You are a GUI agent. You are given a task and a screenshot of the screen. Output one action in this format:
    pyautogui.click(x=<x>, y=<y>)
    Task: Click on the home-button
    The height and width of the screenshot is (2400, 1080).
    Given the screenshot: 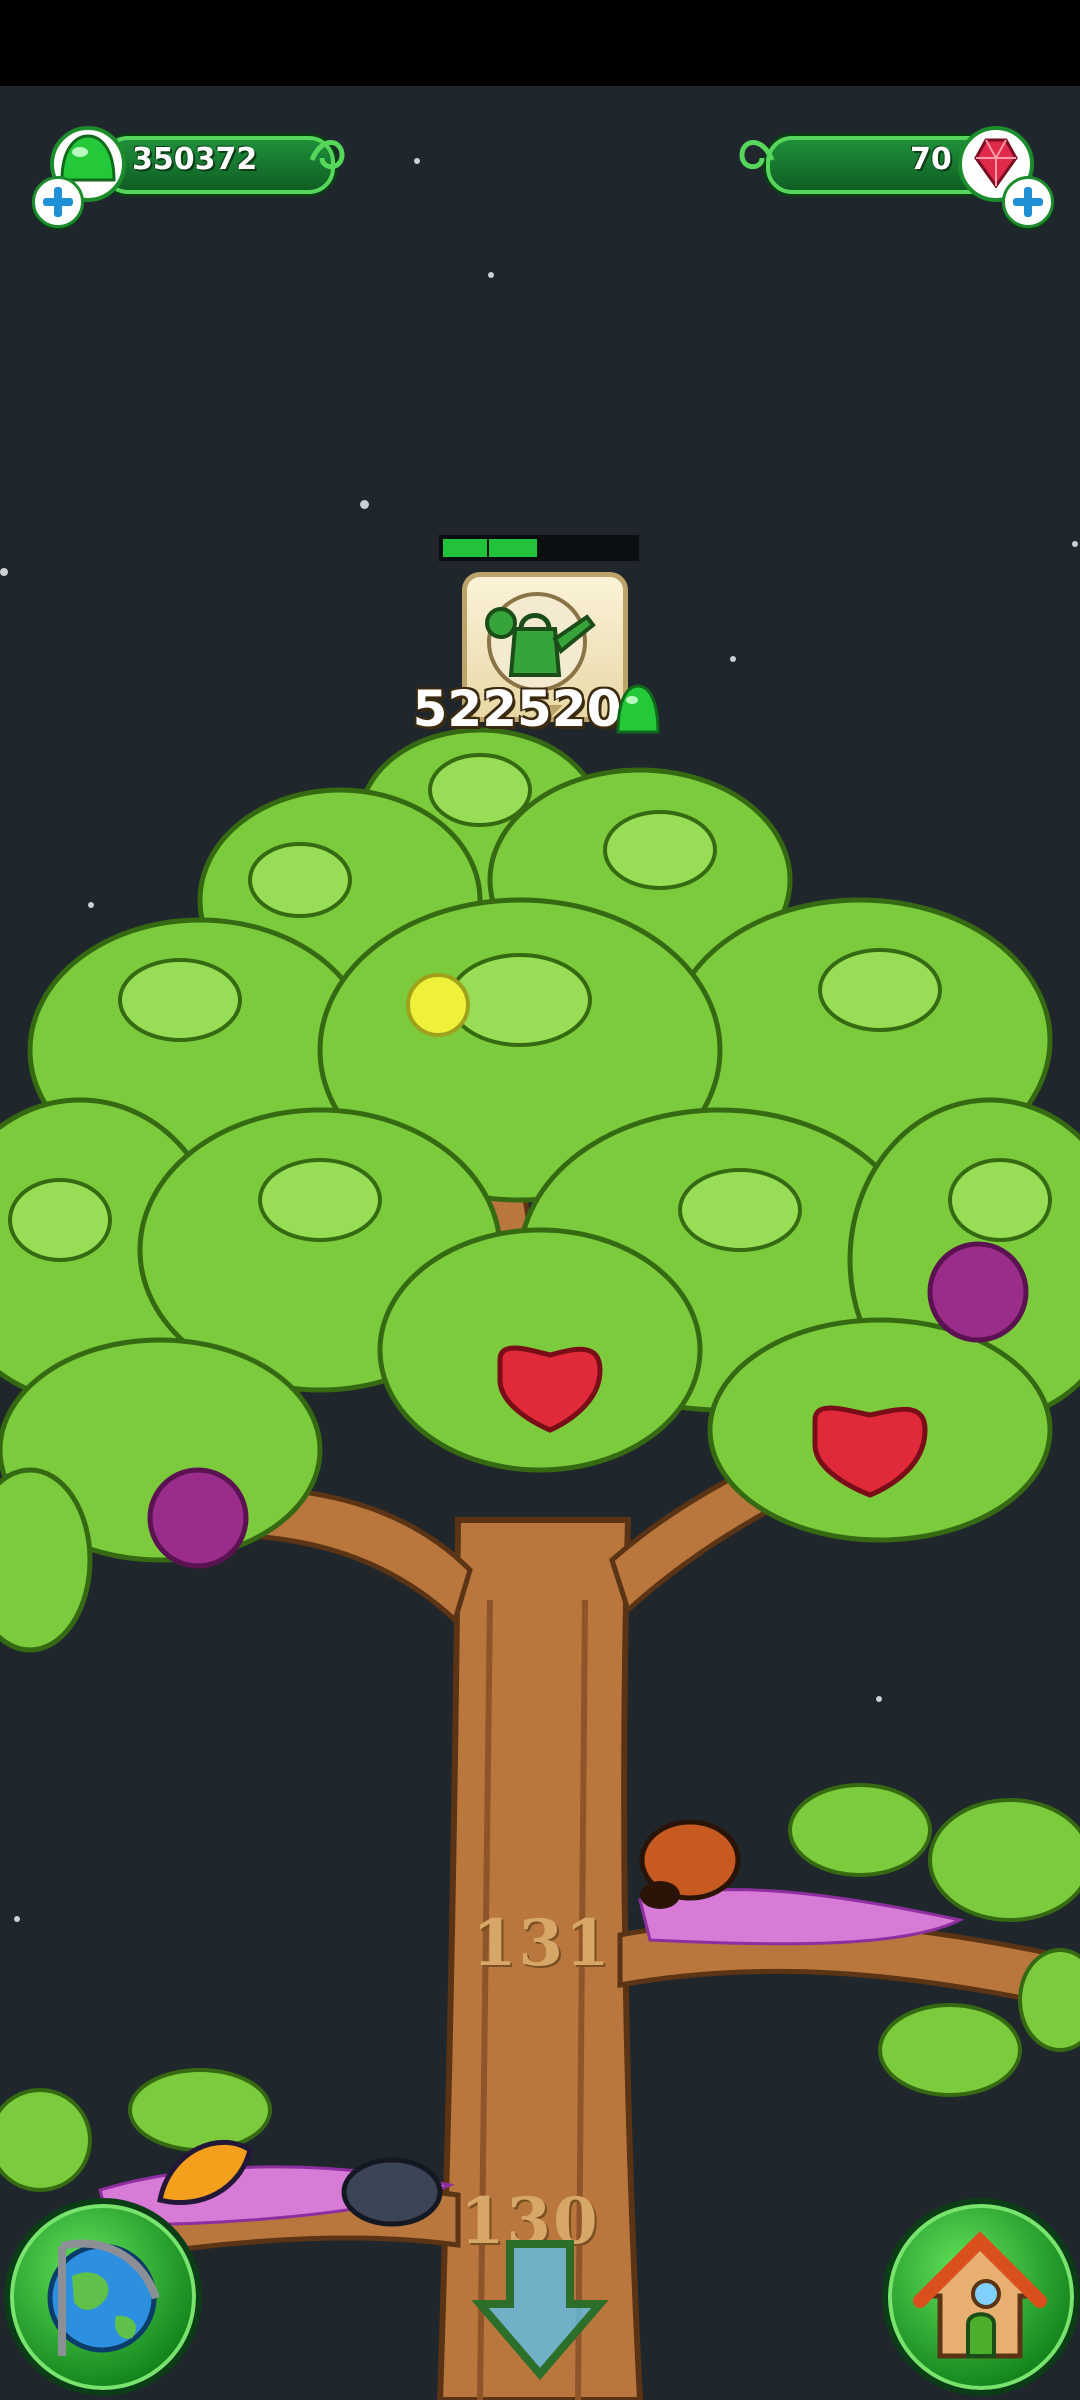 What is the action you would take?
    pyautogui.click(x=981, y=2297)
    